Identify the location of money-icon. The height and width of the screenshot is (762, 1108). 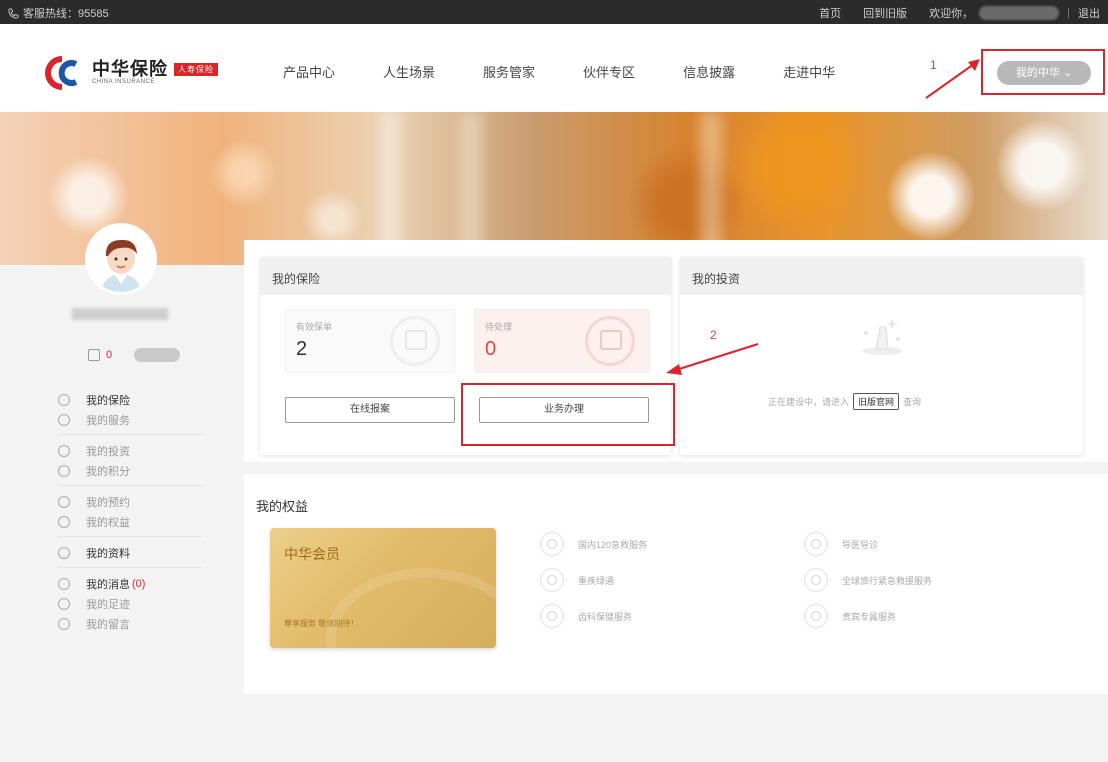
(64, 451).